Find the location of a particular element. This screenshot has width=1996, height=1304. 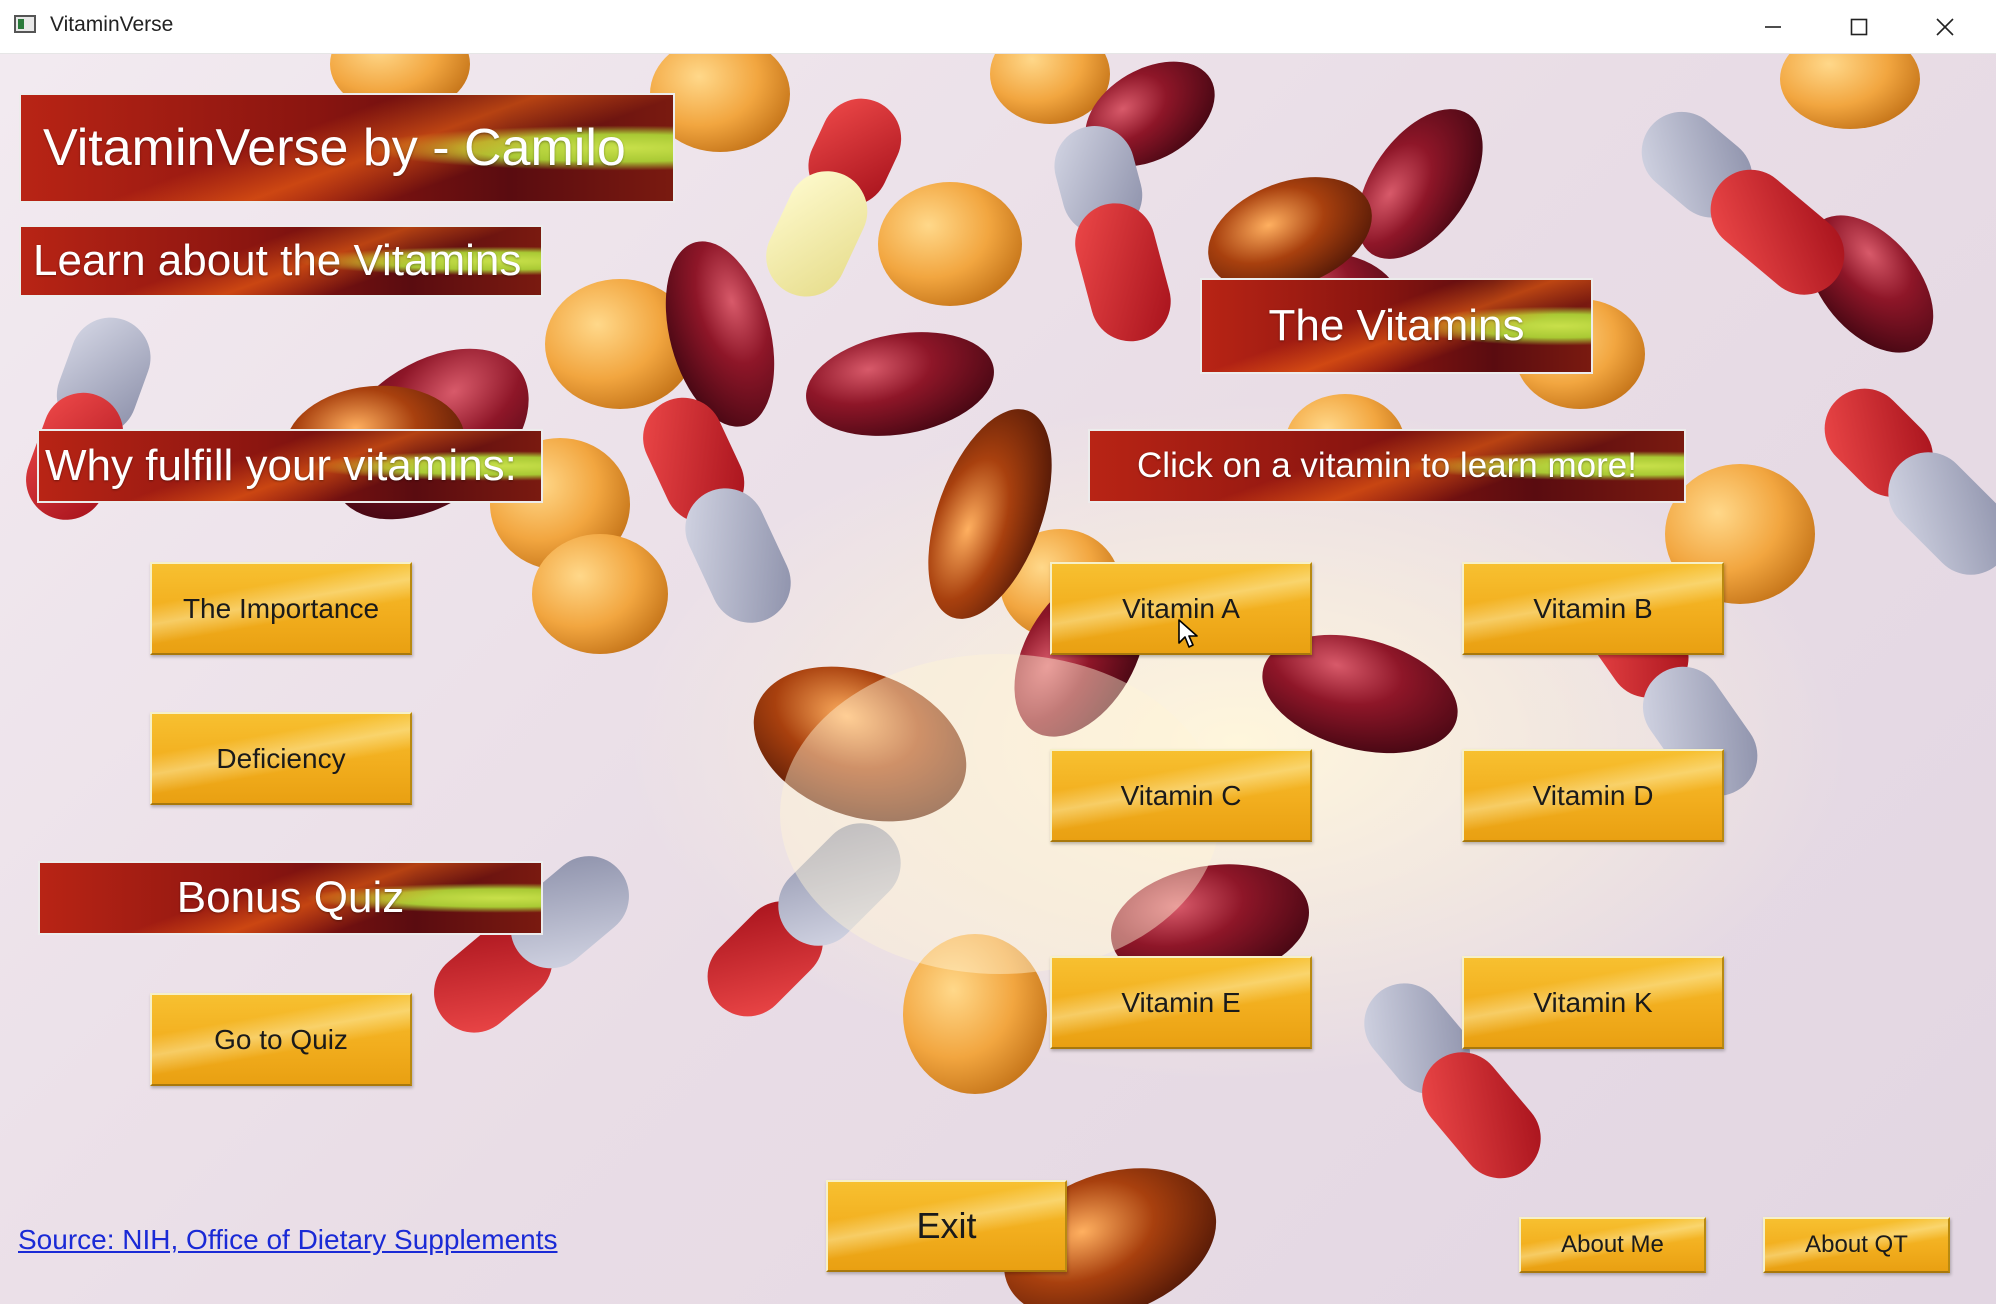

go-to-quiz-button: Go to Quiz is located at coordinates (281, 1039).